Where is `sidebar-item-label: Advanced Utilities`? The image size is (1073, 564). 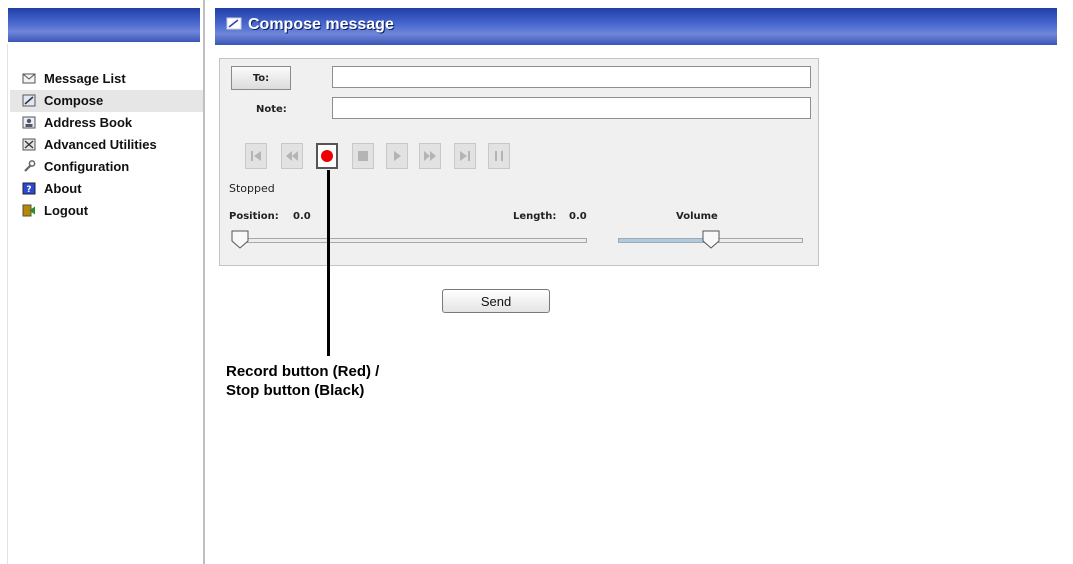
sidebar-item-label: Advanced Utilities is located at coordinates (100, 144).